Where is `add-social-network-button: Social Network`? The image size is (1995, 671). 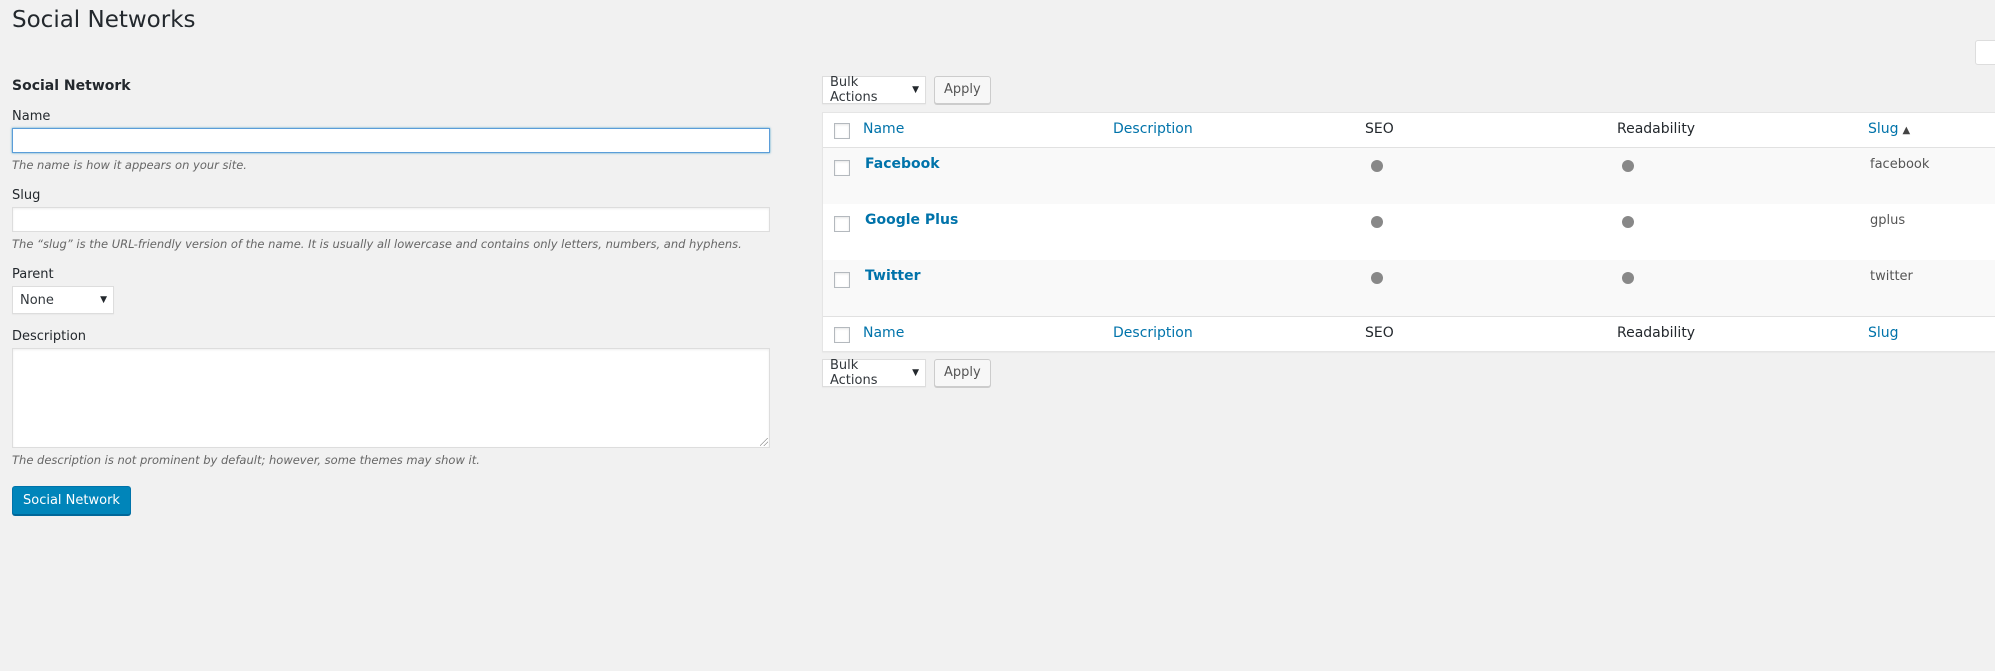
add-social-network-button: Social Network is located at coordinates (71, 500).